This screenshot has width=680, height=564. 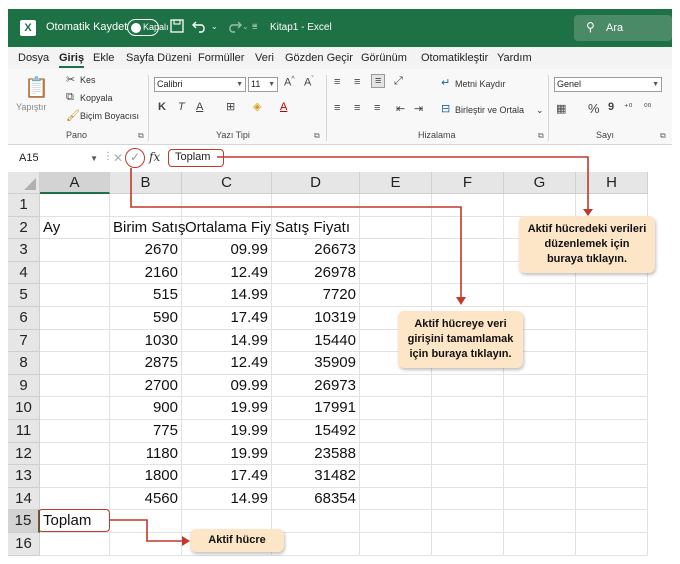 I want to click on cell-h11, so click(x=612, y=431).